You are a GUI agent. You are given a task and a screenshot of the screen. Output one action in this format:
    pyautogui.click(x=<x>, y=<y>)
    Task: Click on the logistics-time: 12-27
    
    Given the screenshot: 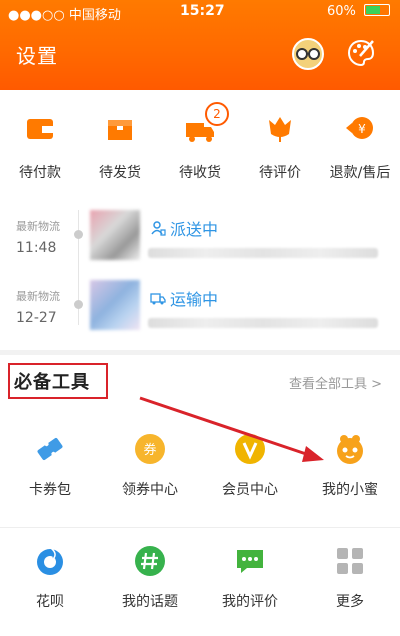 What is the action you would take?
    pyautogui.click(x=36, y=318)
    